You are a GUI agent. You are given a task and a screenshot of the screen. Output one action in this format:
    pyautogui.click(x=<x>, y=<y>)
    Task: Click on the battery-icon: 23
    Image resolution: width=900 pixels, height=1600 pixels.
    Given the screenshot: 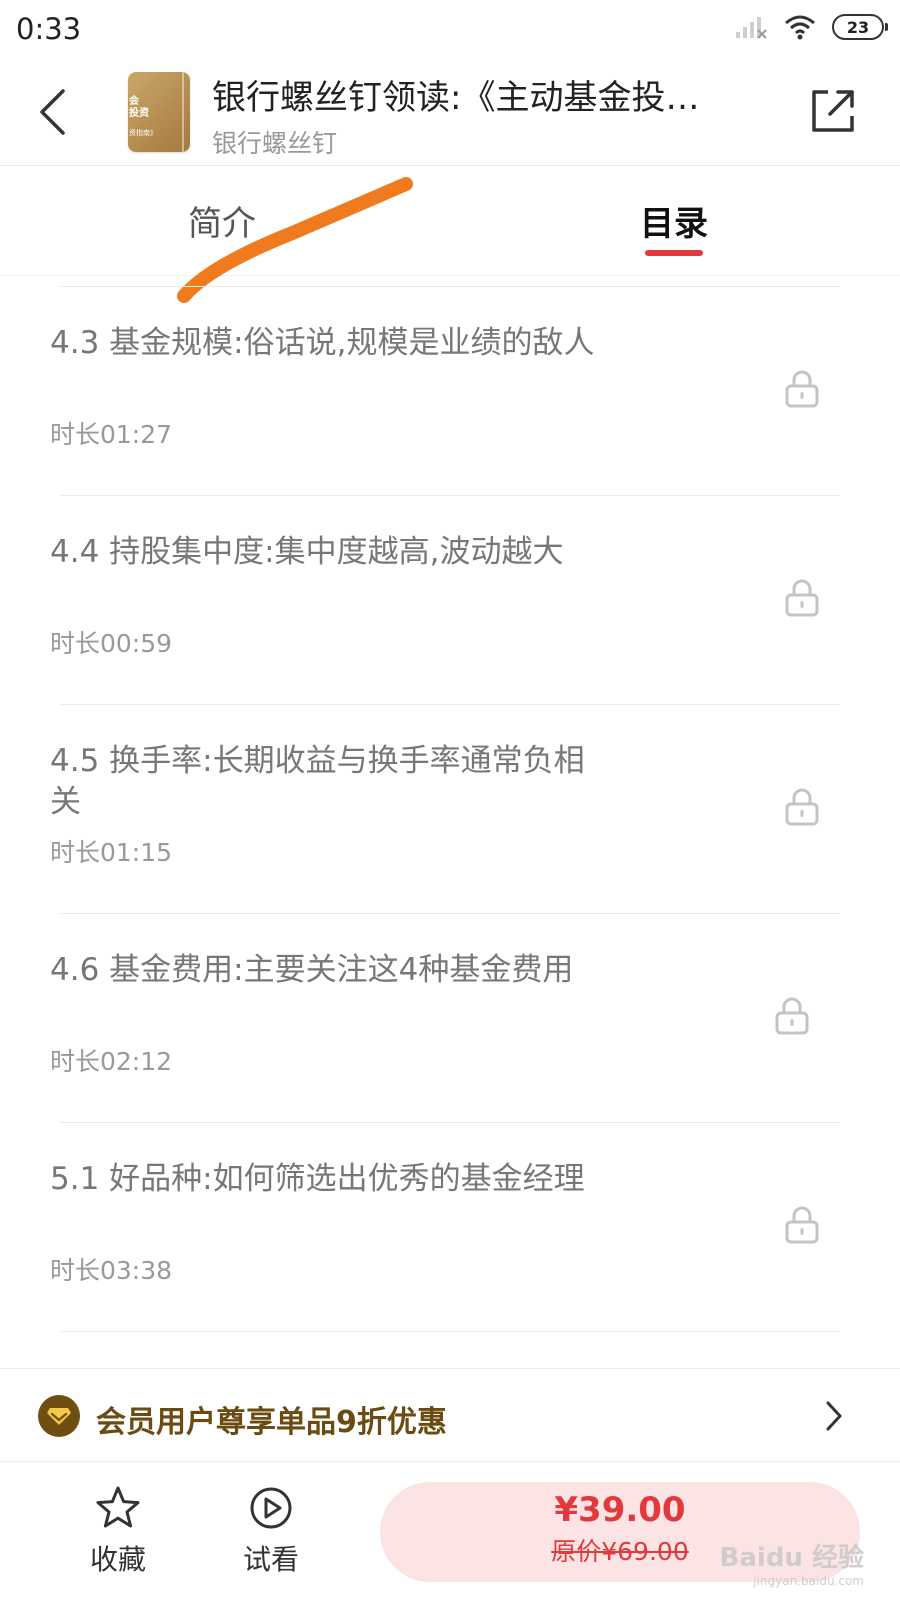 What is the action you would take?
    pyautogui.click(x=860, y=27)
    